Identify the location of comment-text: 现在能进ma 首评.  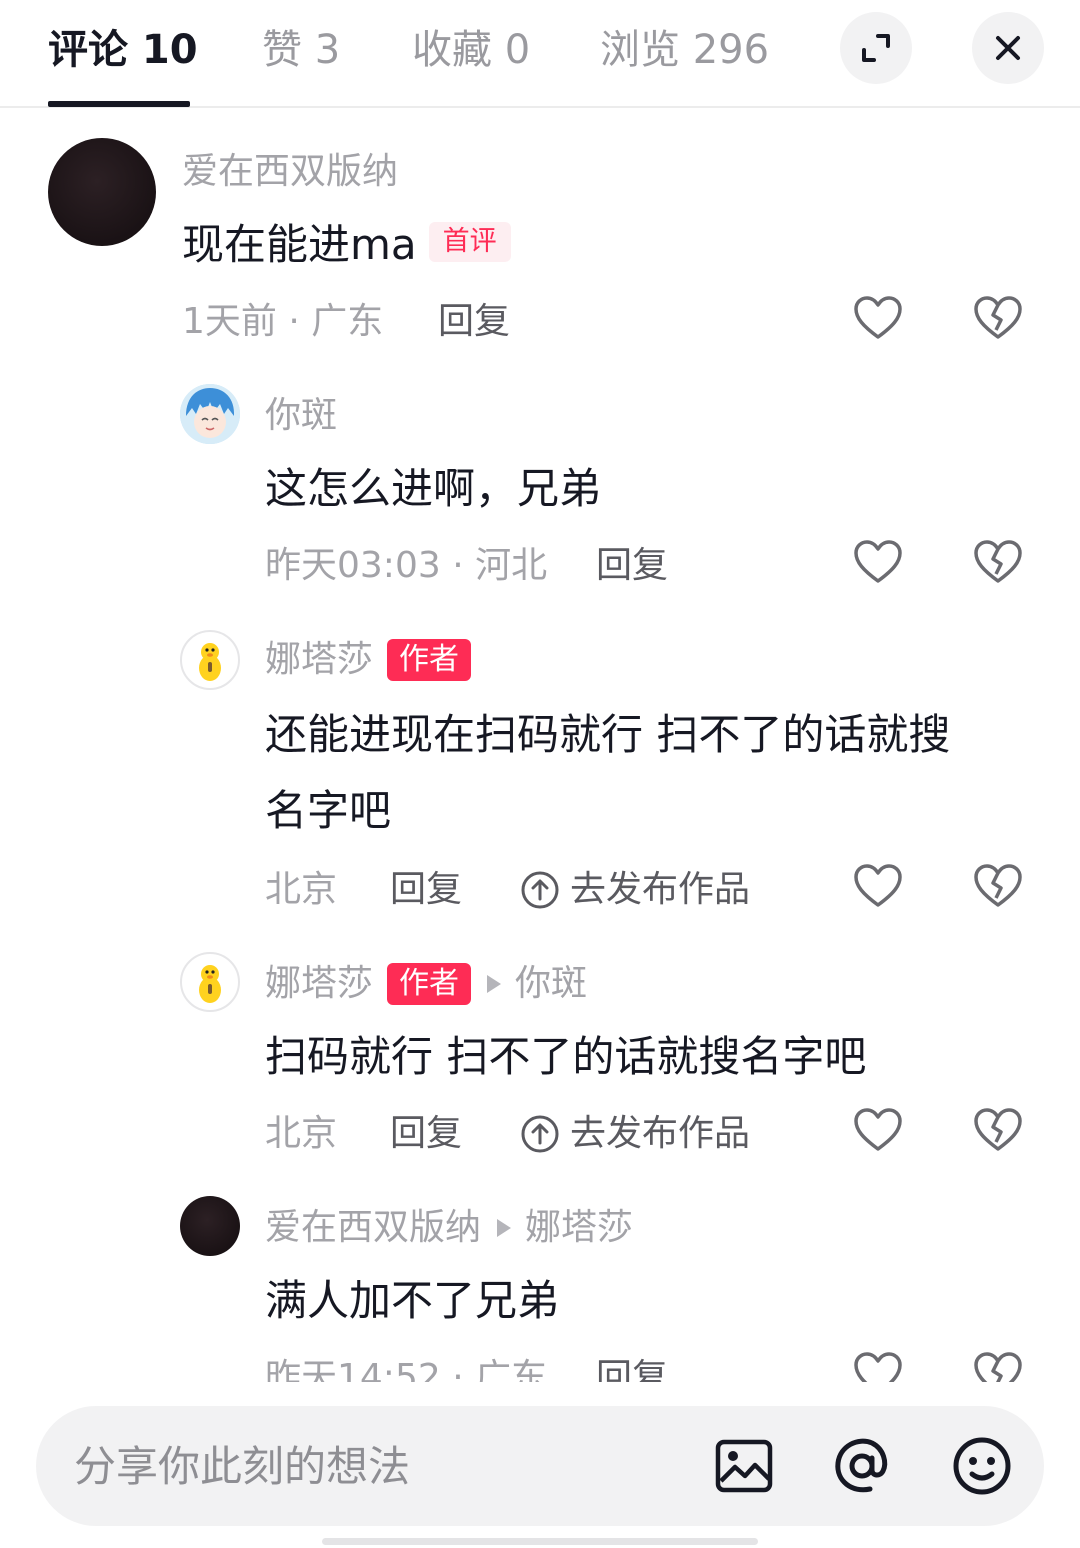
(346, 245).